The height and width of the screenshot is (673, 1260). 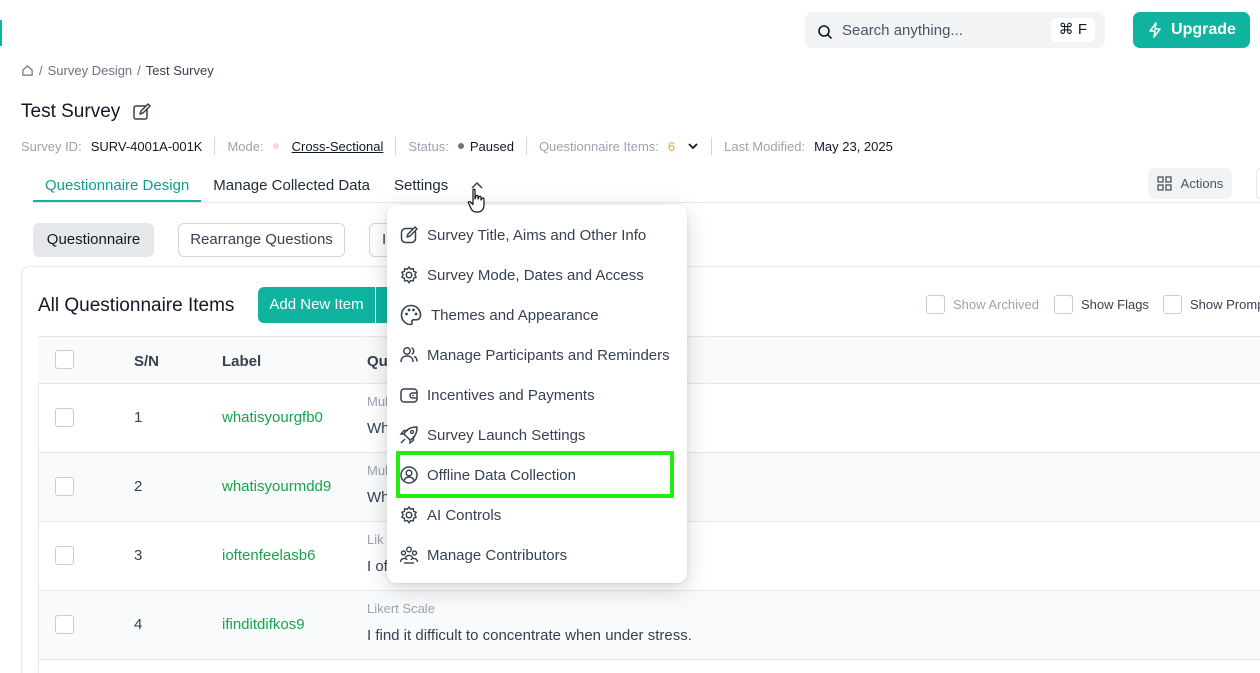 I want to click on card-title: All Questionnaire Items, so click(x=136, y=305).